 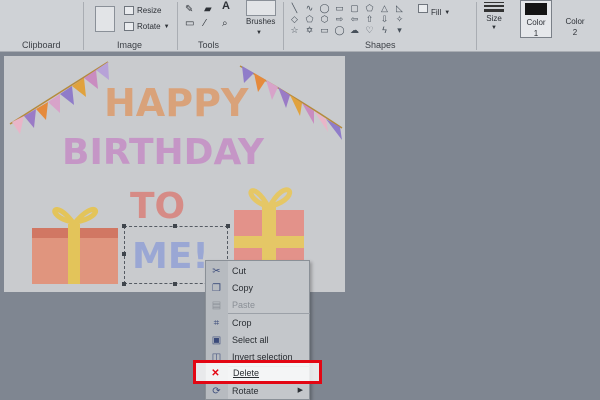 What do you see at coordinates (250, 340) in the screenshot?
I see `menu-item-label: Select all` at bounding box center [250, 340].